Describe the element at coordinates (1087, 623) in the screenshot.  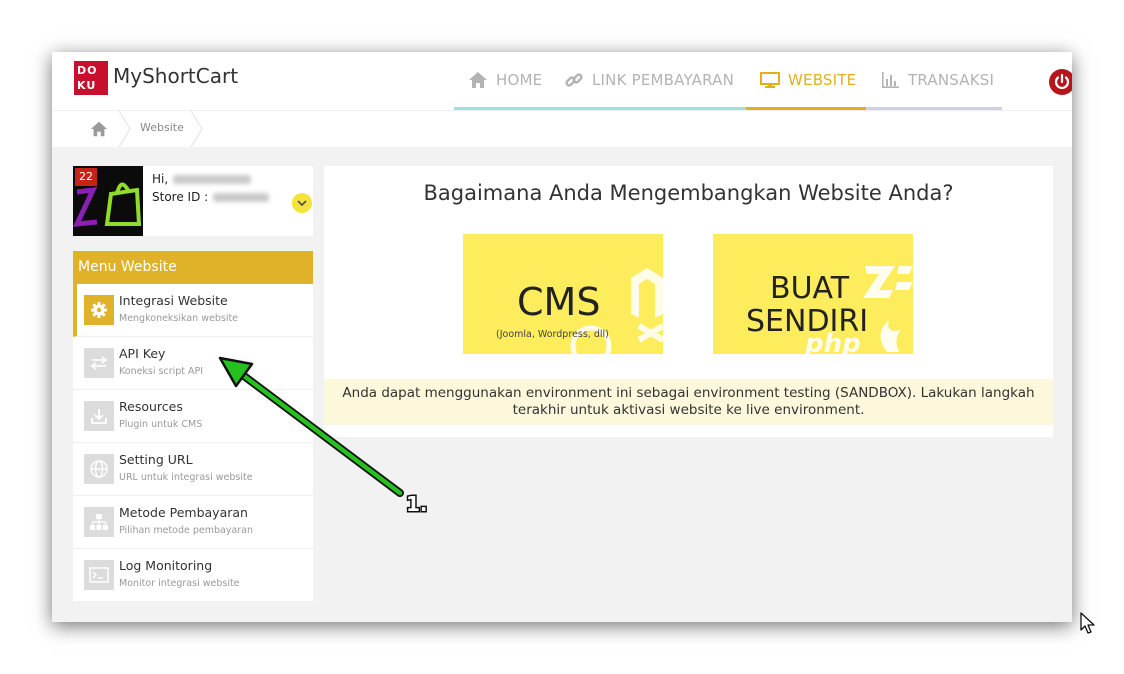
I see `mouse-cursor-icon` at that location.